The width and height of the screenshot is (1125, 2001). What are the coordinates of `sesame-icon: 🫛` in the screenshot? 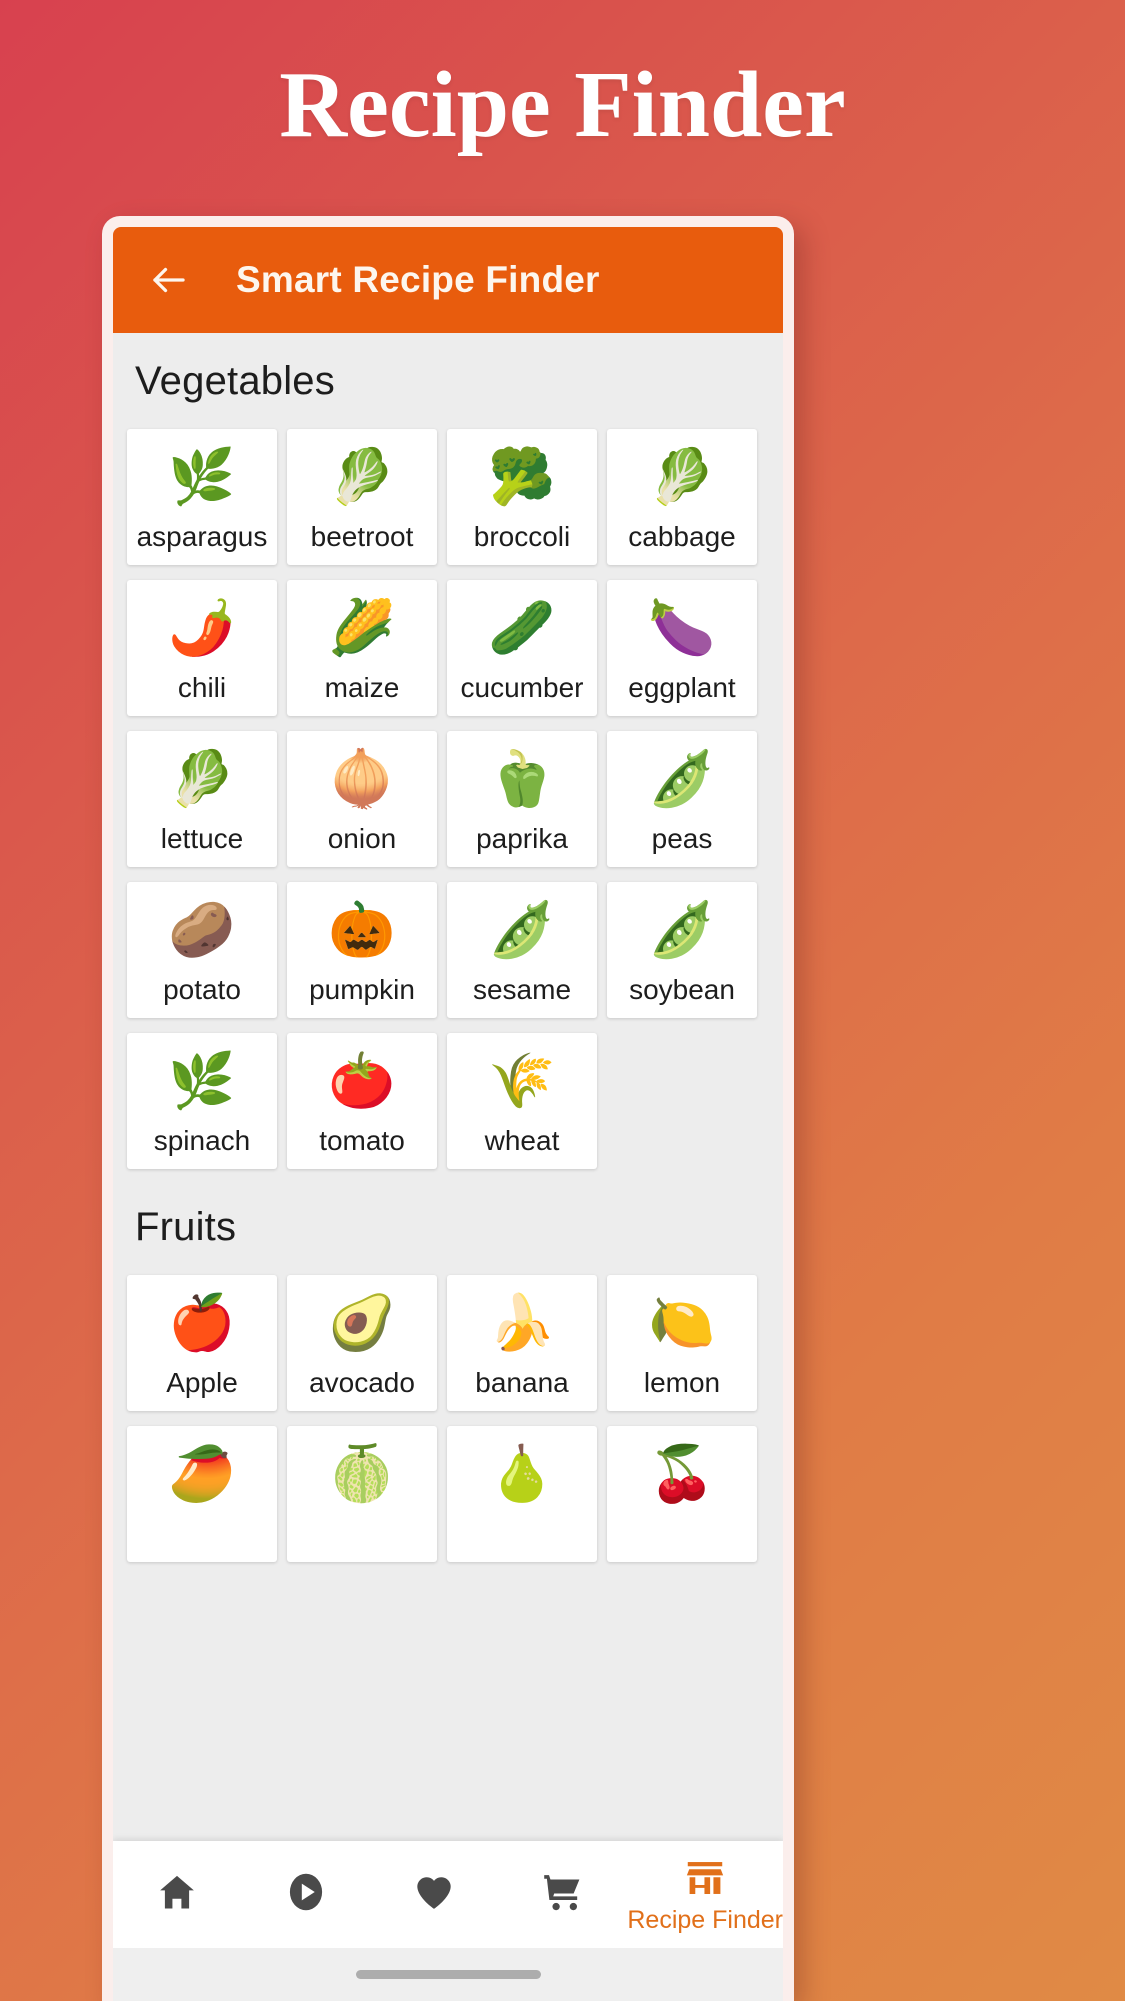 It's located at (522, 930).